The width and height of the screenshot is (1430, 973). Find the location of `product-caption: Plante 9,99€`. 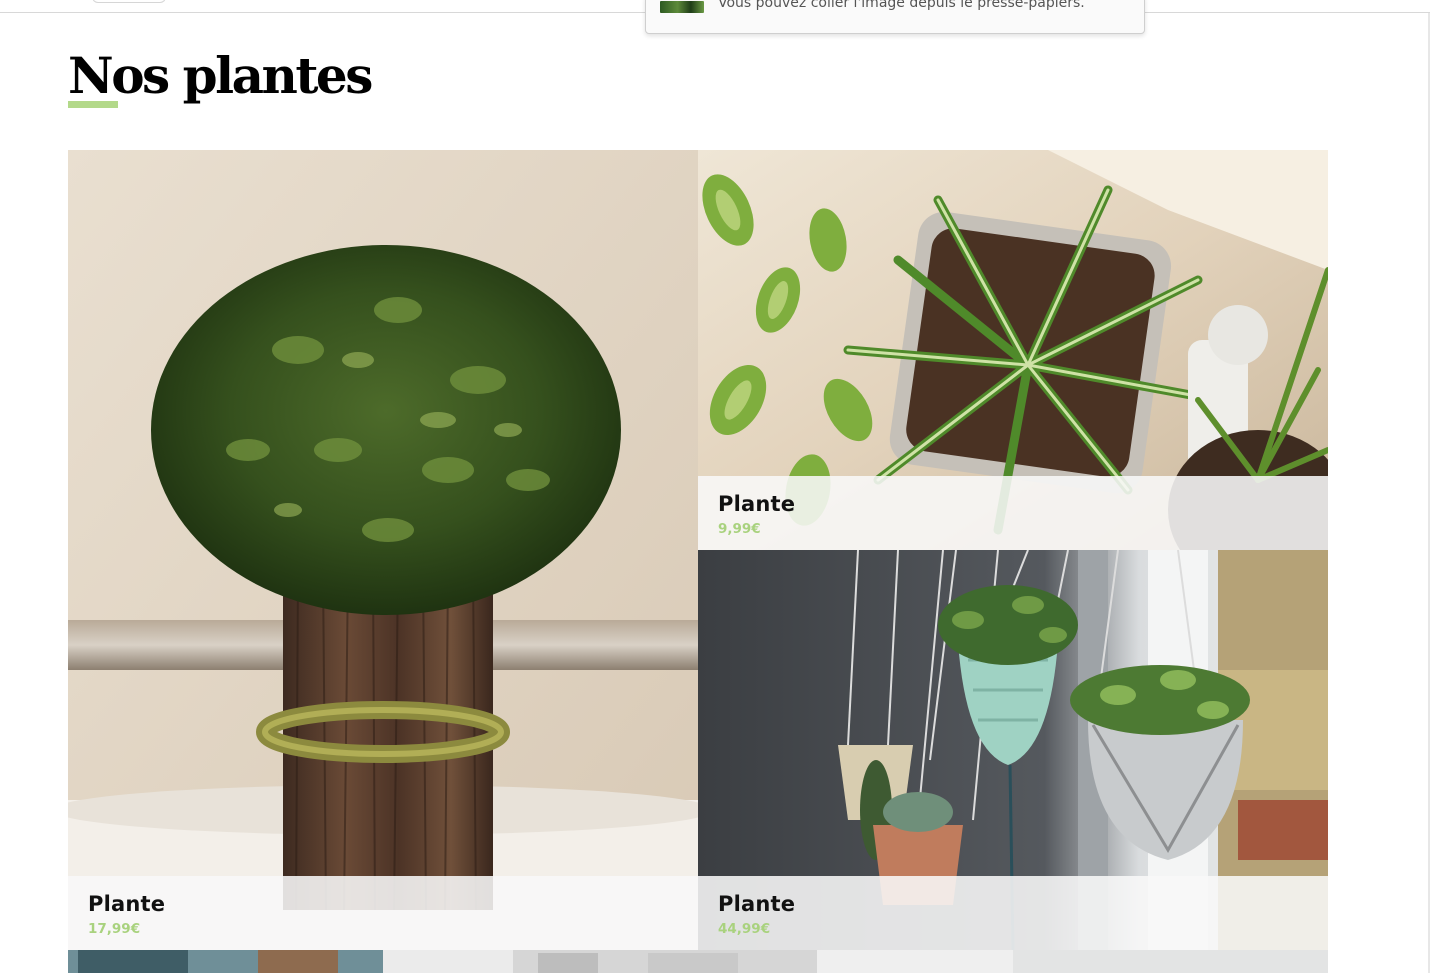

product-caption: Plante 9,99€ is located at coordinates (1013, 513).